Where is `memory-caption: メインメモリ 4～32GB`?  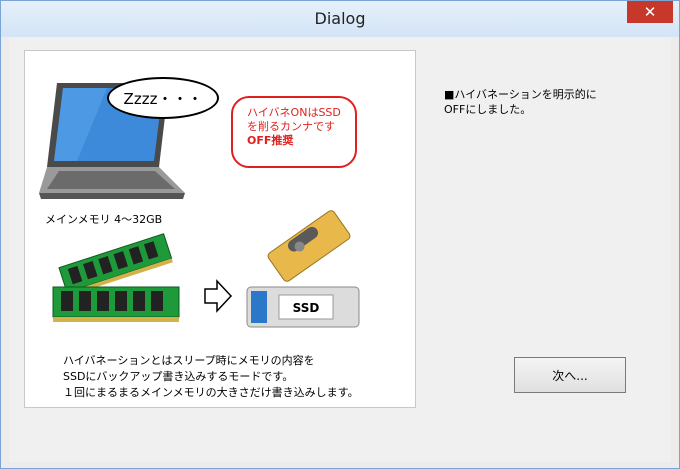
memory-caption: メインメモリ 4～32GB is located at coordinates (104, 219).